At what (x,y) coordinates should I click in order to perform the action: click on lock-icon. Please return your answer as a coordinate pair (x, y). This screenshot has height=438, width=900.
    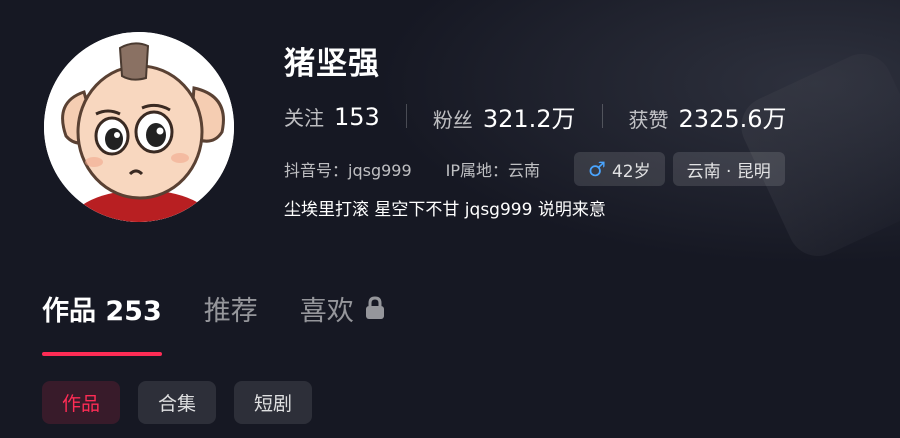
    Looking at the image, I should click on (375, 312).